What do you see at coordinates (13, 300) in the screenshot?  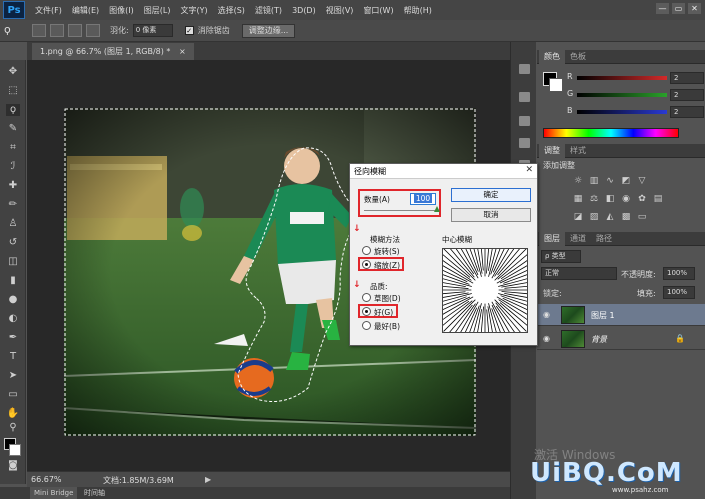 I see `blur-tool-icon: ●` at bounding box center [13, 300].